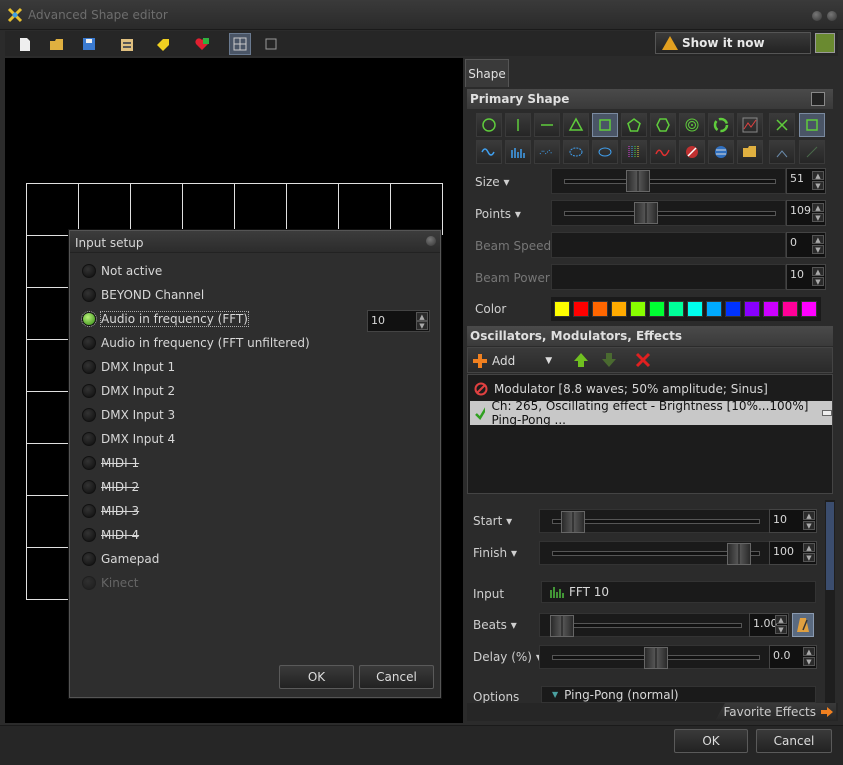 The height and width of the screenshot is (765, 843). I want to click on swirl-shape-icon, so click(721, 125).